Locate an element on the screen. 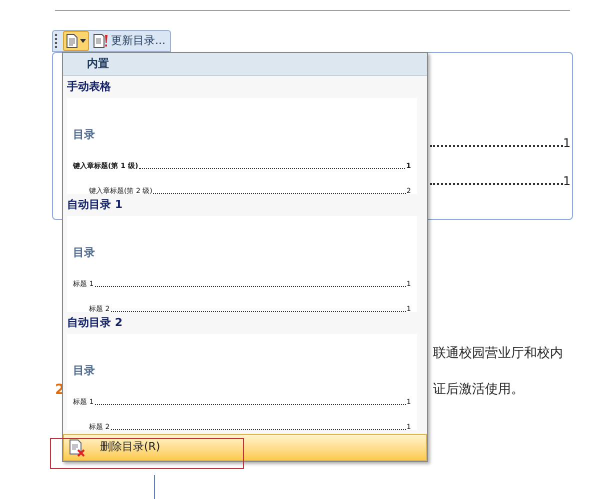 This screenshot has height=499, width=600. caret-icon is located at coordinates (83, 41).